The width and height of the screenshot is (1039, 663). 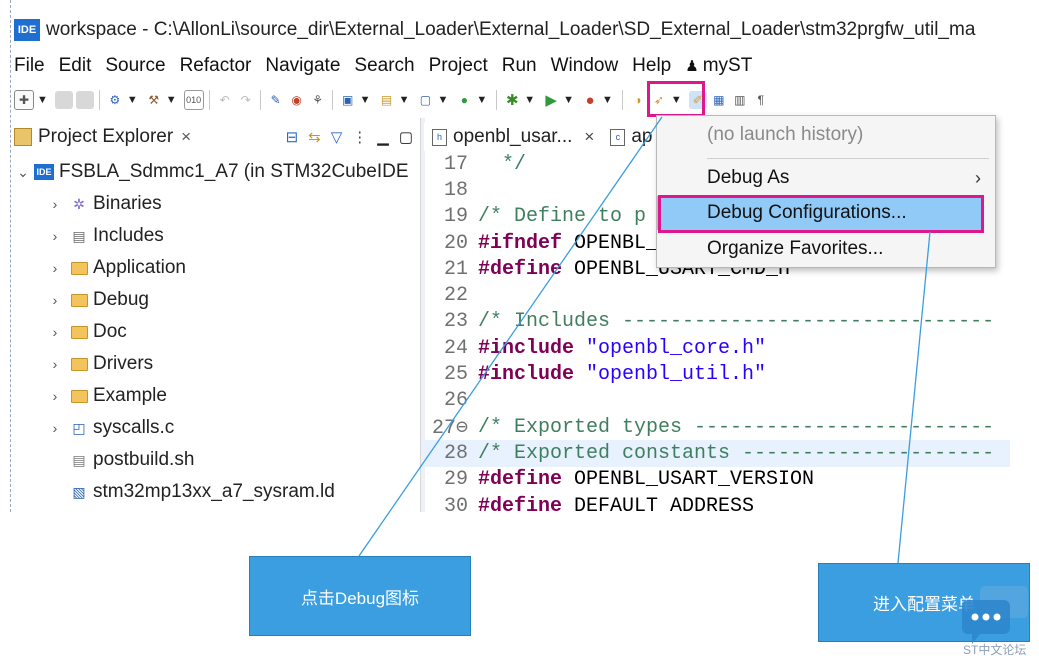 What do you see at coordinates (225, 100) in the screenshot?
I see `undo-icon: ↶` at bounding box center [225, 100].